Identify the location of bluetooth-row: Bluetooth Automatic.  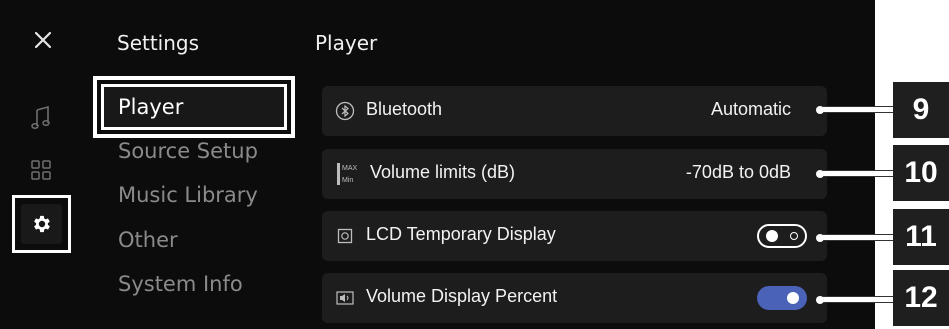
(574, 111).